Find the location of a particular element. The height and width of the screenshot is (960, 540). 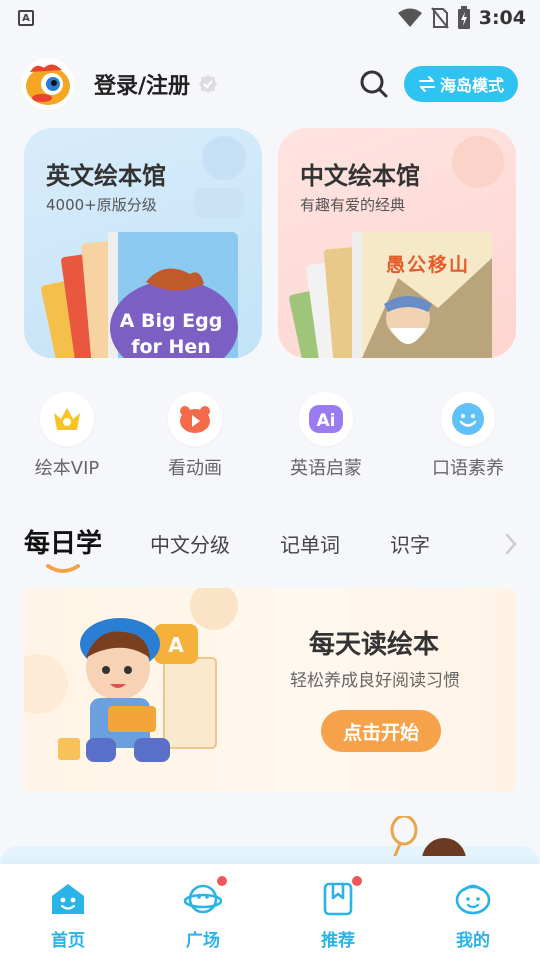

tennis-kid-illustration is located at coordinates (428, 836).